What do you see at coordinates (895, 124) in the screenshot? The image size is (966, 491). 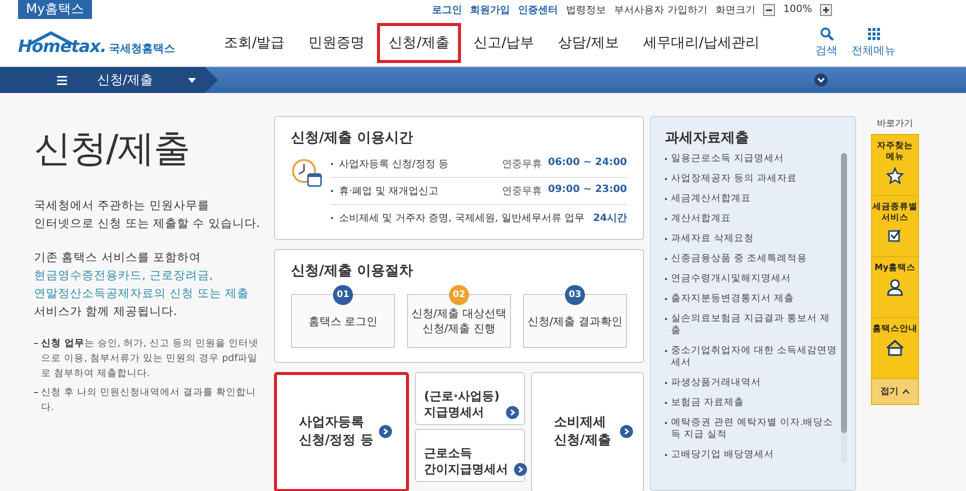 I see `quick-title: 바로가기` at bounding box center [895, 124].